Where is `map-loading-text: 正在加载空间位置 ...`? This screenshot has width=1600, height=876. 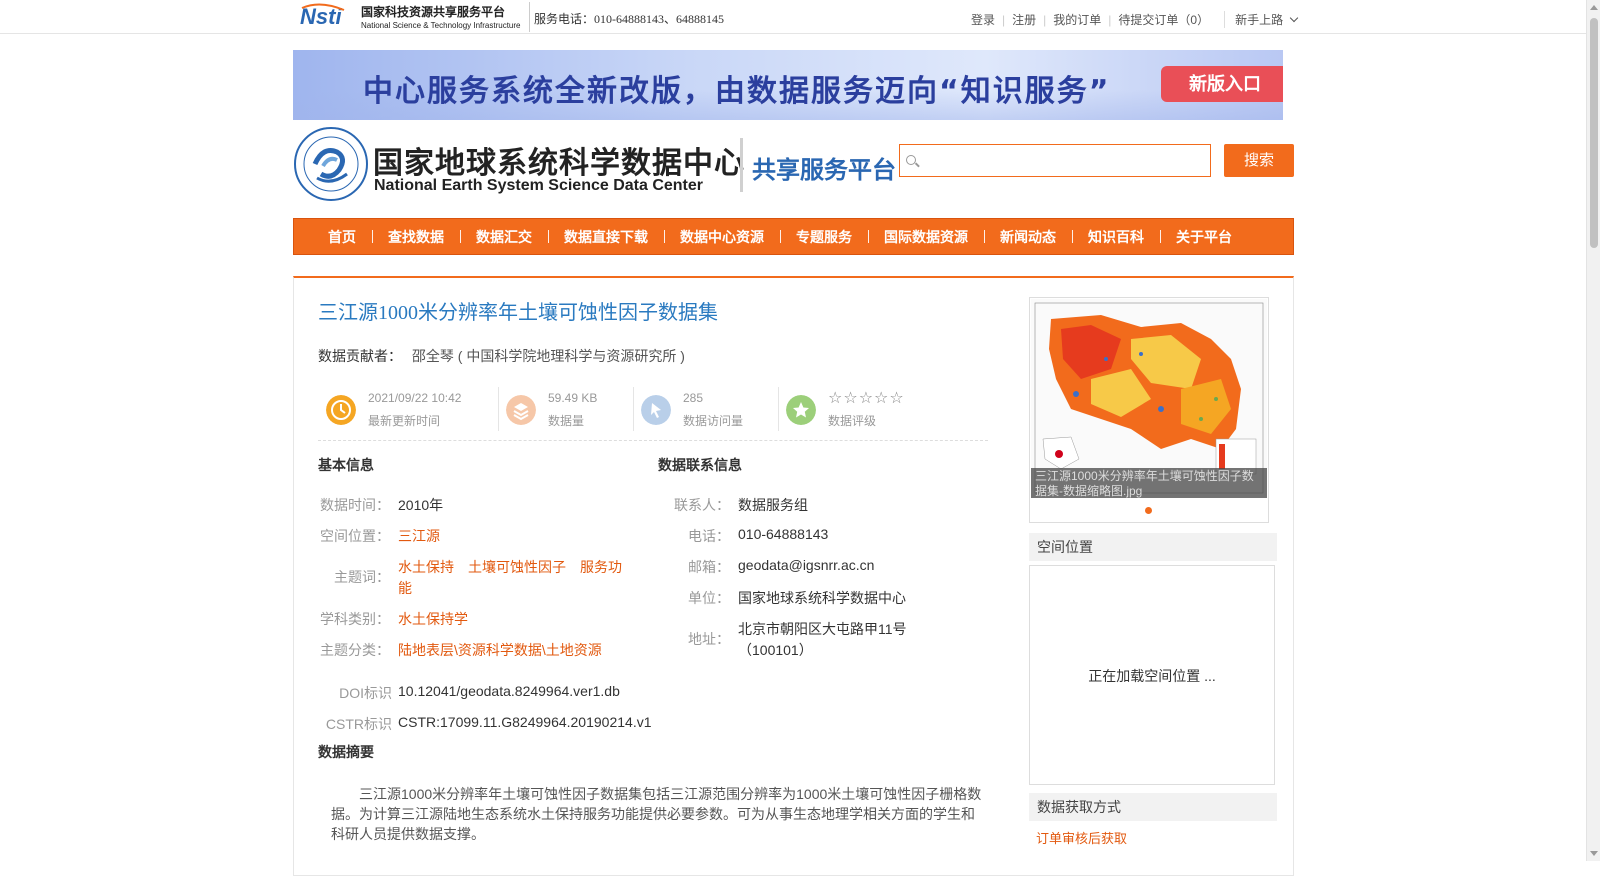 map-loading-text: 正在加载空间位置 ... is located at coordinates (1152, 676).